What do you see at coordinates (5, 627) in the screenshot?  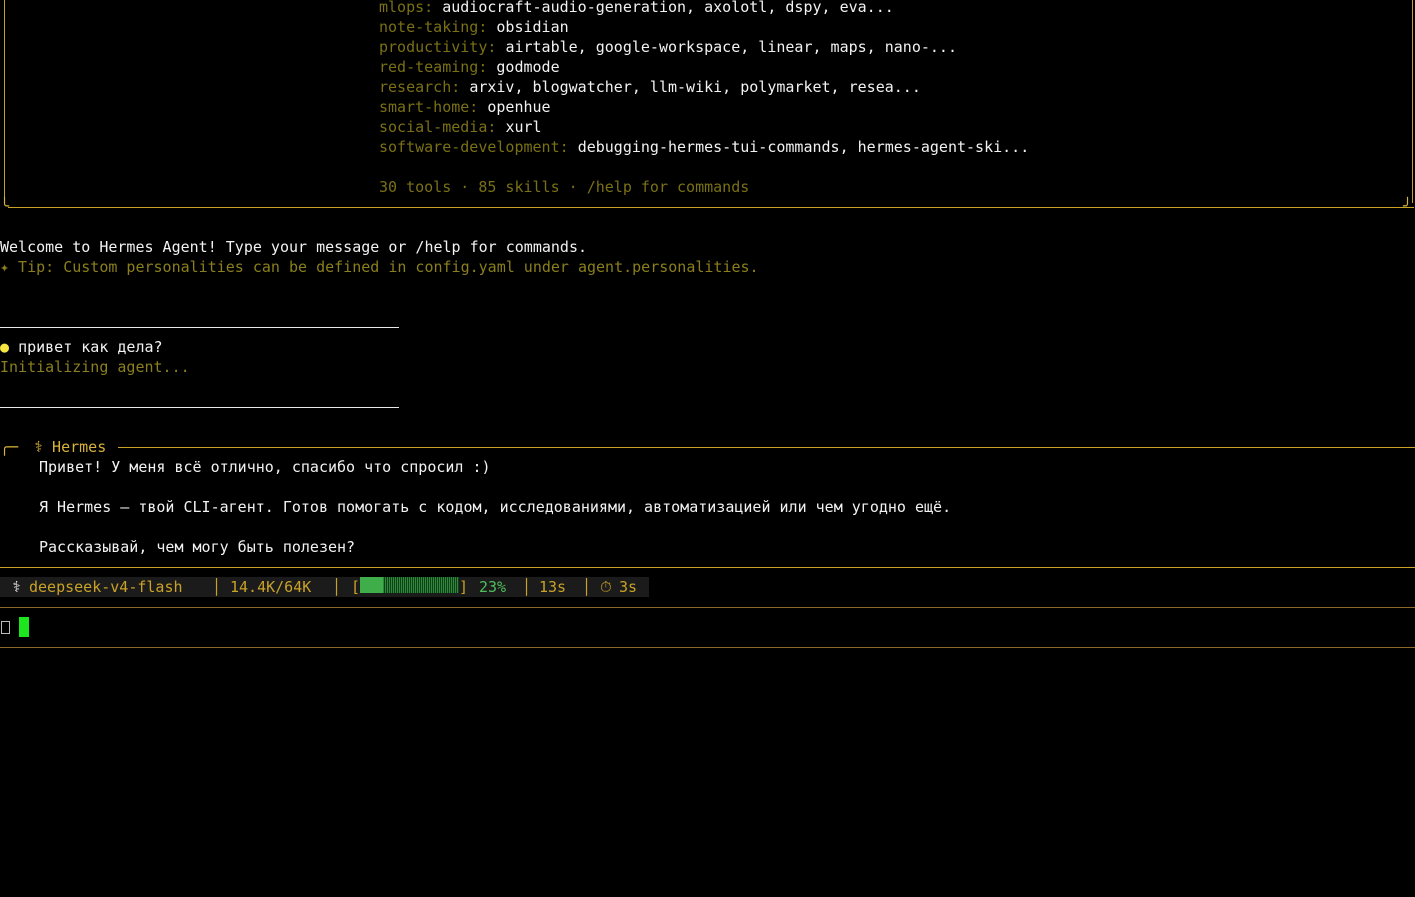 I see `prompt-box-icon` at bounding box center [5, 627].